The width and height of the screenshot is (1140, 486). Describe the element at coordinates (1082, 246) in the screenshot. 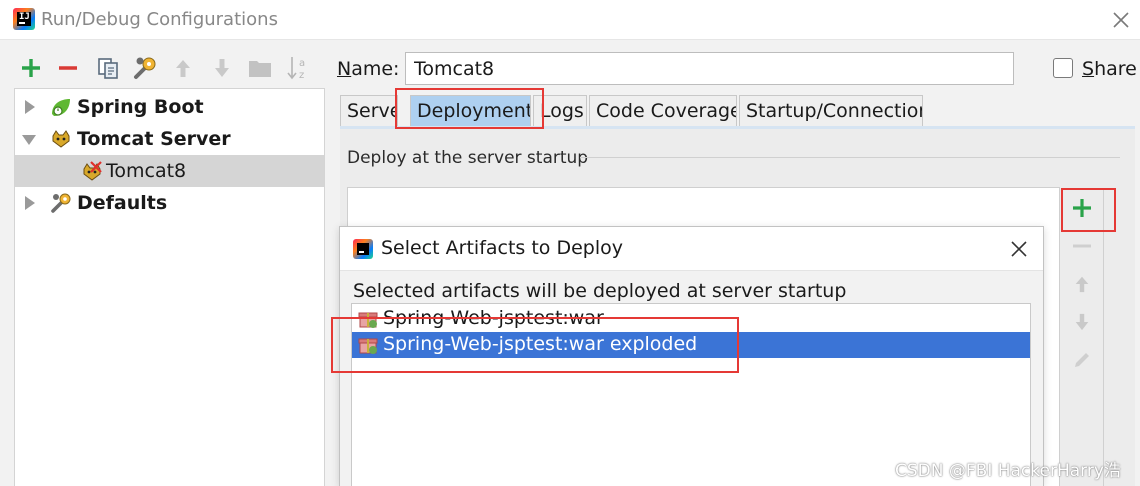

I see `remove-artifact-icon` at that location.